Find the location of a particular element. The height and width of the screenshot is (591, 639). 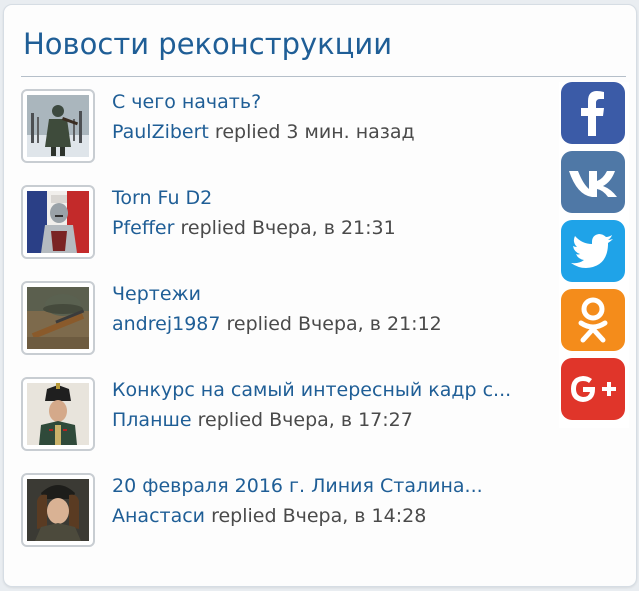

odnoklassniki-icon is located at coordinates (593, 320).